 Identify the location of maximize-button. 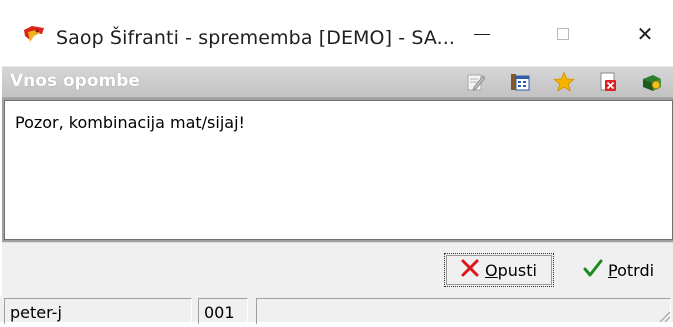
(563, 34).